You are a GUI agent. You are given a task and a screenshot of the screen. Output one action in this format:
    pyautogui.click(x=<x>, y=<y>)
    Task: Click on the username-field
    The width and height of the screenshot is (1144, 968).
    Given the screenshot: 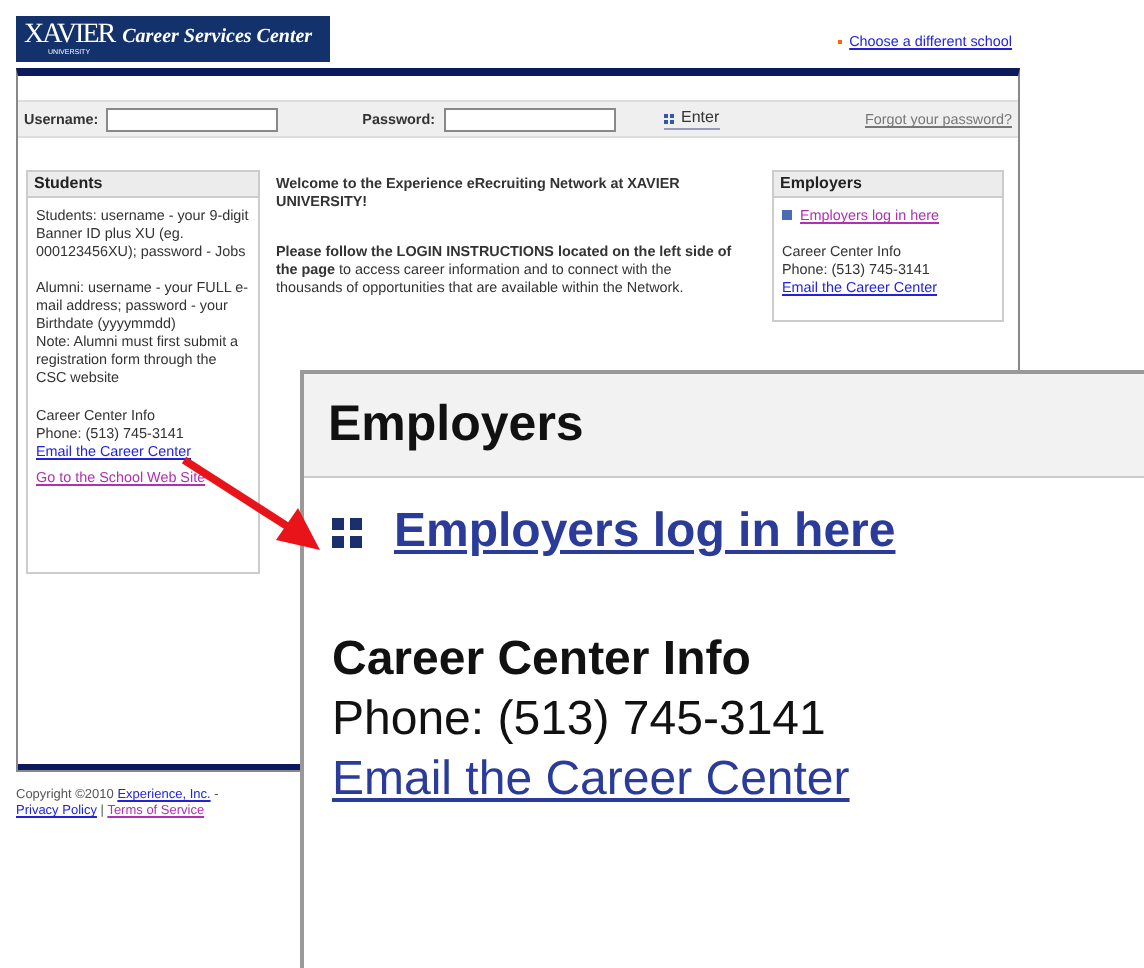 What is the action you would take?
    pyautogui.click(x=192, y=119)
    